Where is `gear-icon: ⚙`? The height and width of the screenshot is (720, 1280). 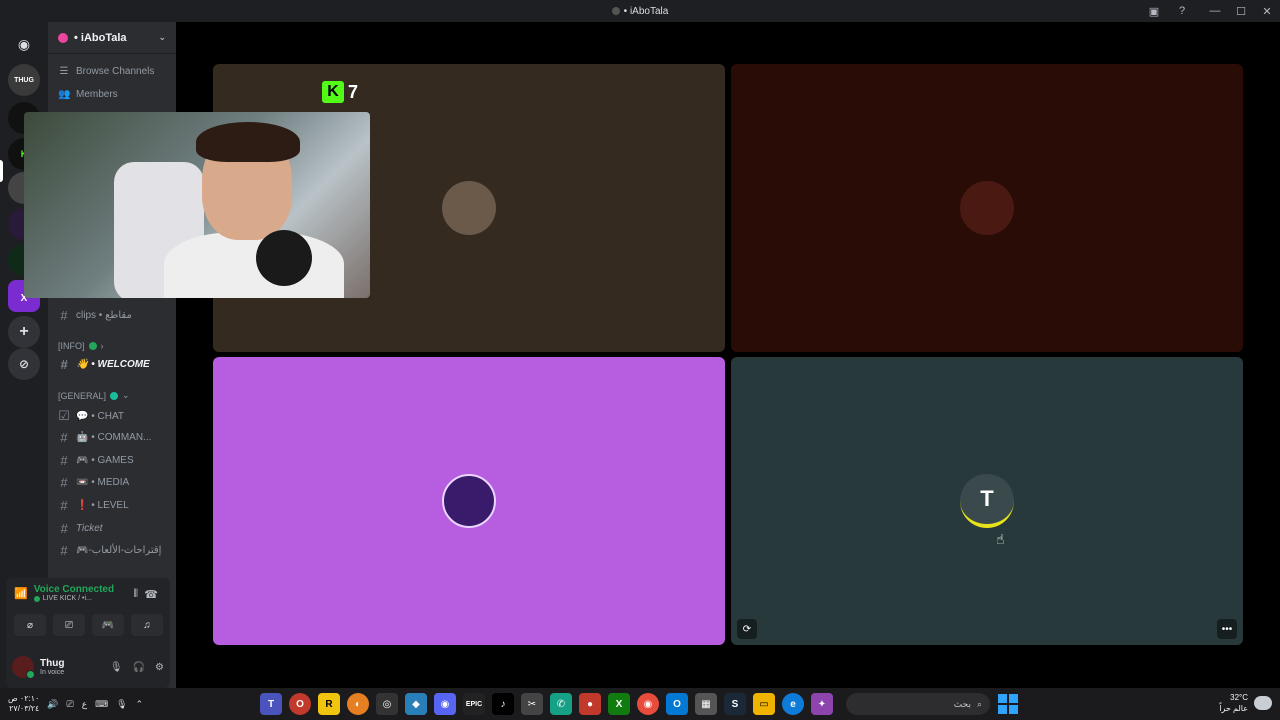 gear-icon: ⚙ is located at coordinates (159, 667).